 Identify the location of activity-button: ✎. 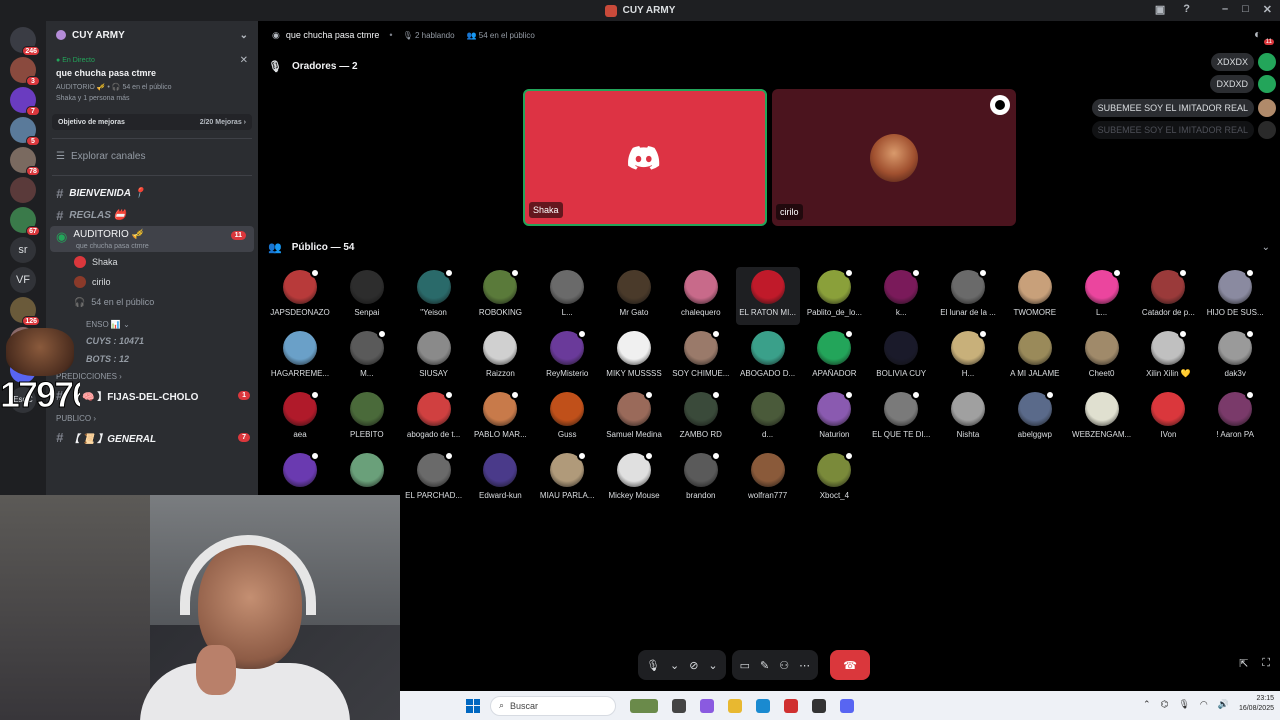
(764, 665).